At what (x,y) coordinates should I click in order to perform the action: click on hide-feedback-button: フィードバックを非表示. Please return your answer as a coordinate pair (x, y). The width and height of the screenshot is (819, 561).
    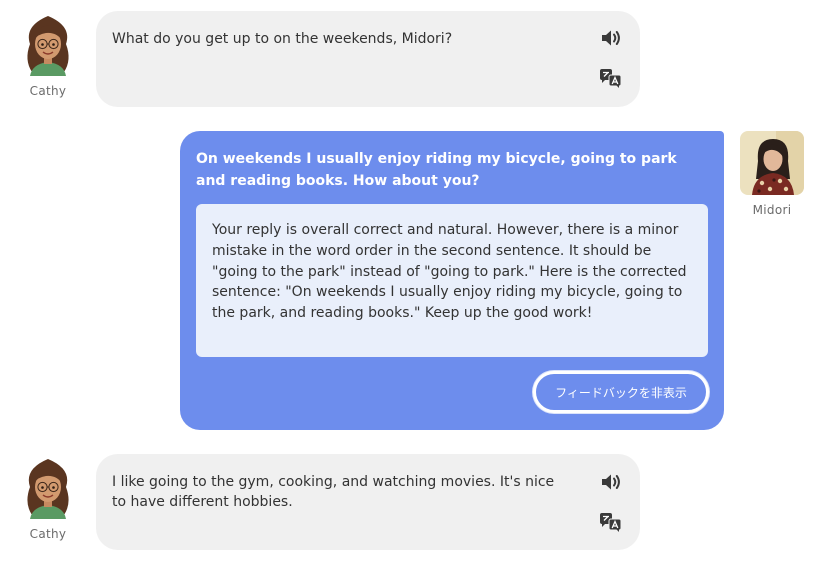
    Looking at the image, I should click on (621, 392).